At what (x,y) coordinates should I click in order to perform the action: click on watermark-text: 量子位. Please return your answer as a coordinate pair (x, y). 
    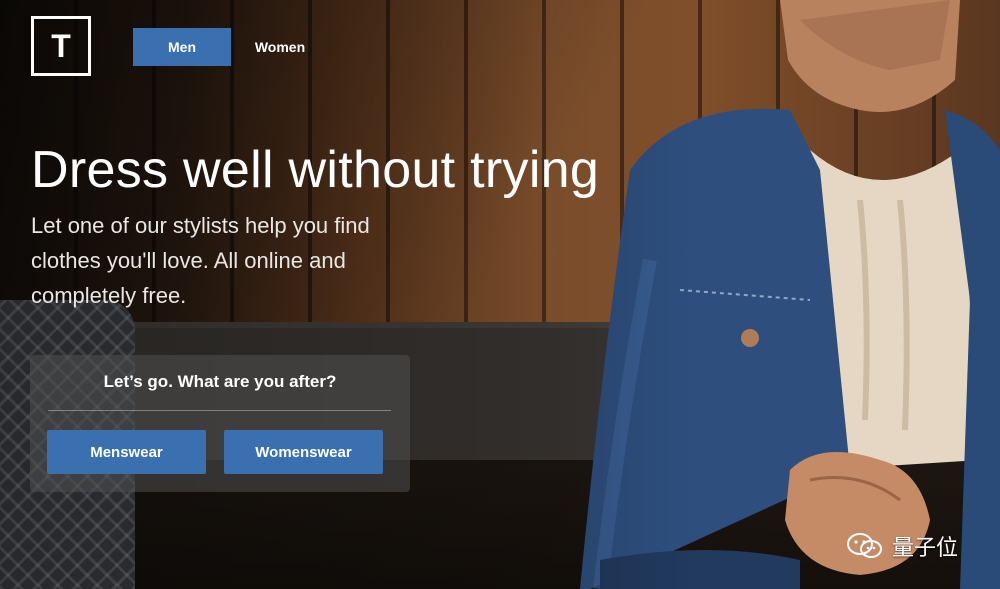
    Looking at the image, I should click on (925, 548).